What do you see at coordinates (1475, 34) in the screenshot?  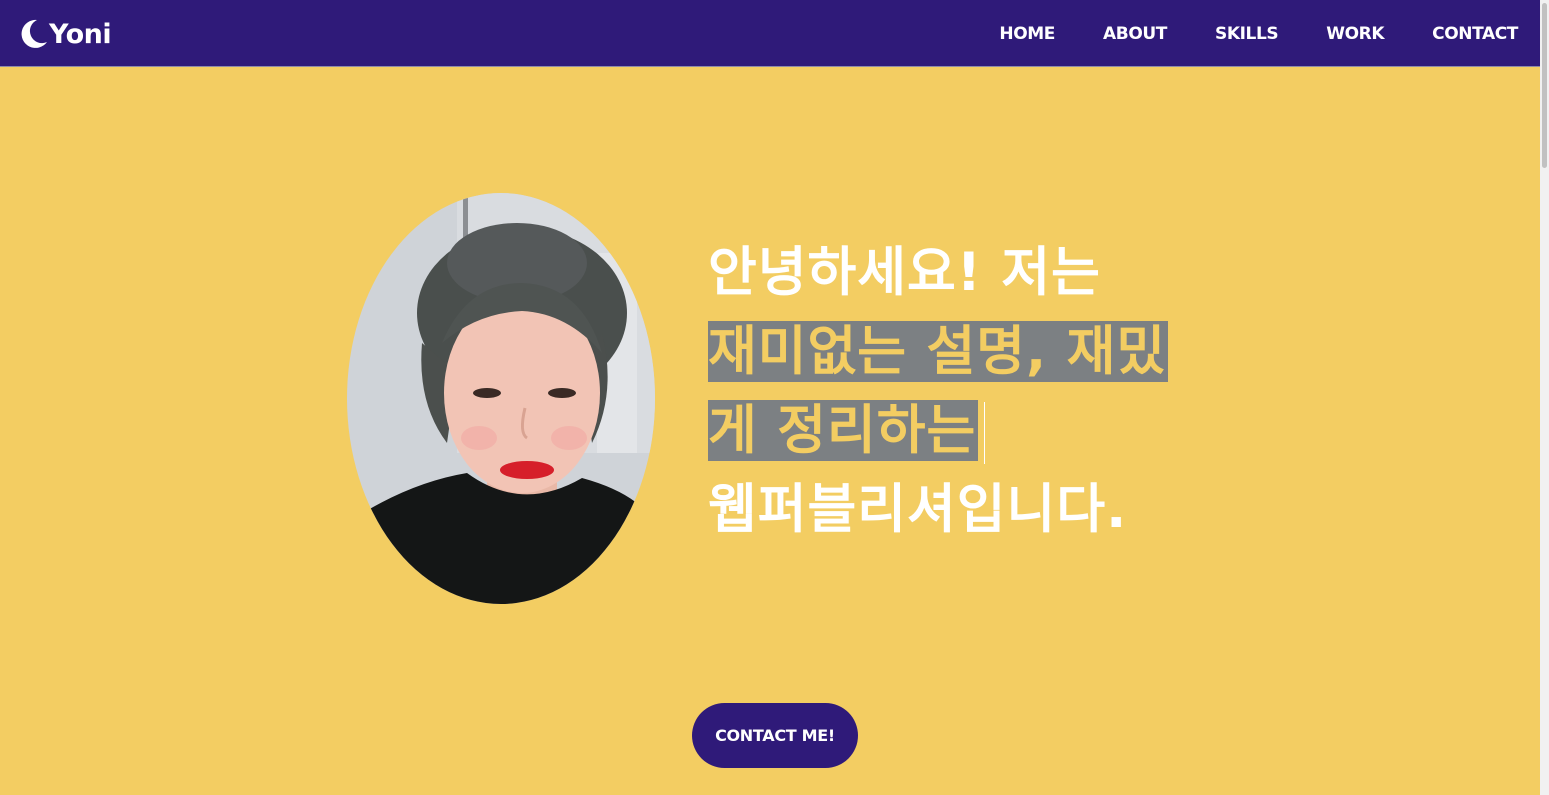 I see `nav-item-contact: CONTACT` at bounding box center [1475, 34].